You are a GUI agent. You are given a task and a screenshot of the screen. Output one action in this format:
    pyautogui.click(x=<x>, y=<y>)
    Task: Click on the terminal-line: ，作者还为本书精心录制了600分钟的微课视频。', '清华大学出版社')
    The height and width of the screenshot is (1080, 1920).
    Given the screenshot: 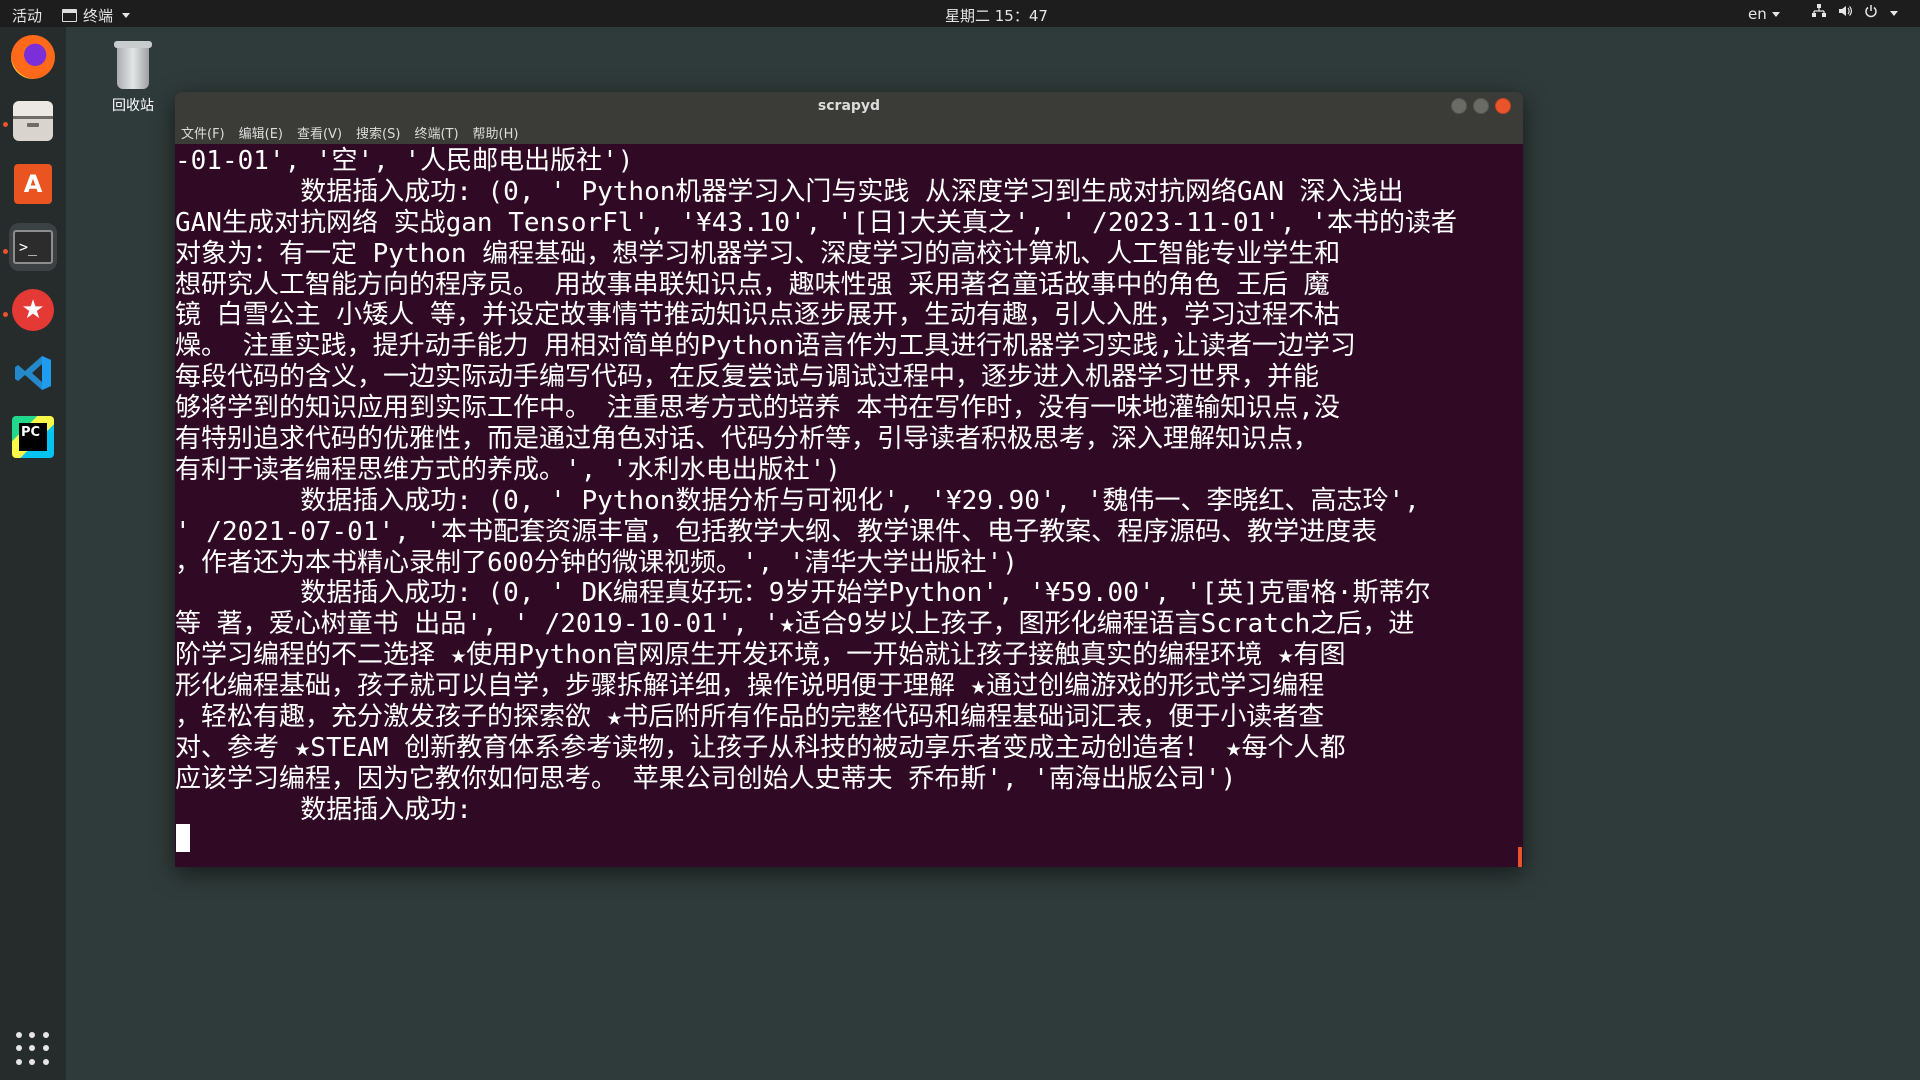 What is the action you would take?
    pyautogui.click(x=596, y=562)
    